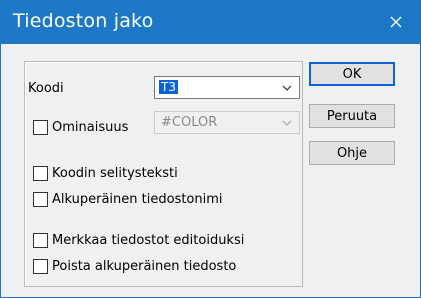 The width and height of the screenshot is (421, 298). I want to click on option-mark-edited: Merkkaa tiedostot editoiduksi, so click(138, 240).